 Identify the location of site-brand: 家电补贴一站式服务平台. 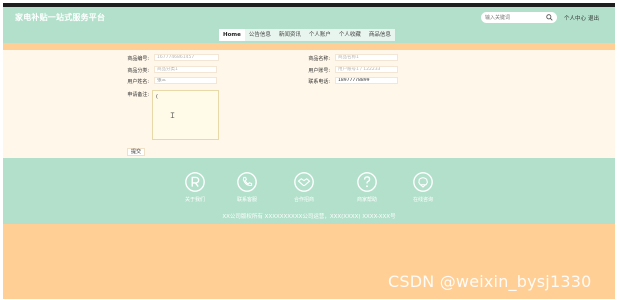
(60, 17).